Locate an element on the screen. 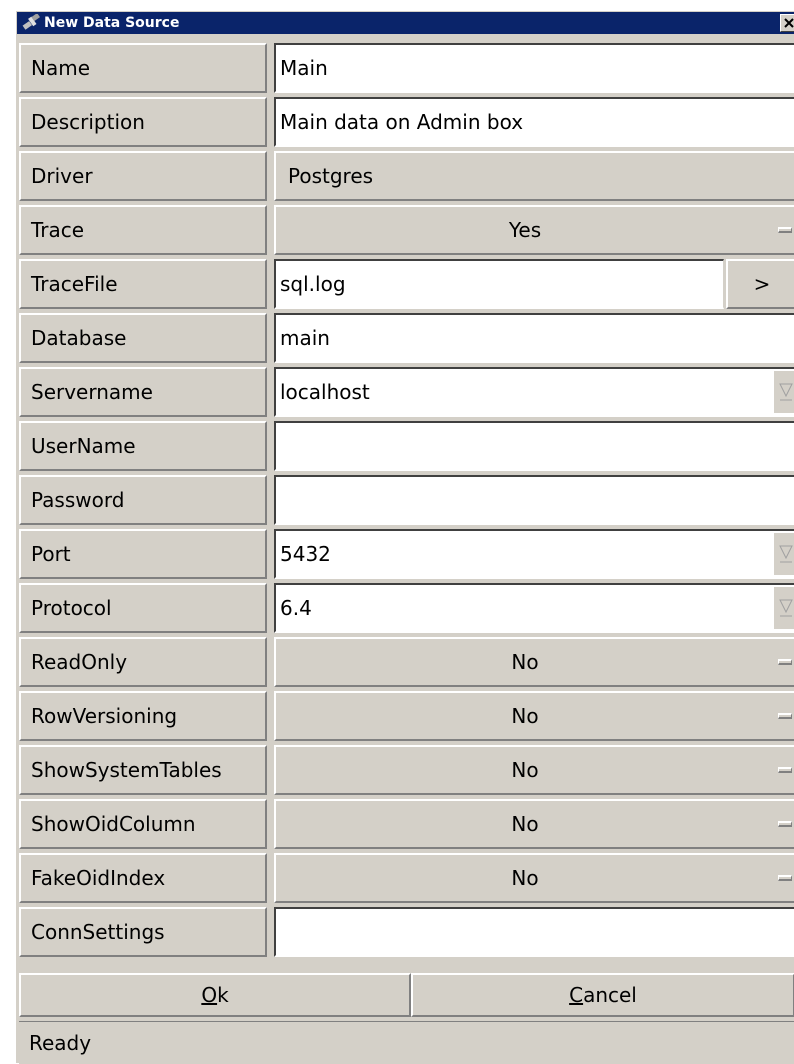 The image size is (794, 1064). ok-label-rest: k is located at coordinates (223, 995).